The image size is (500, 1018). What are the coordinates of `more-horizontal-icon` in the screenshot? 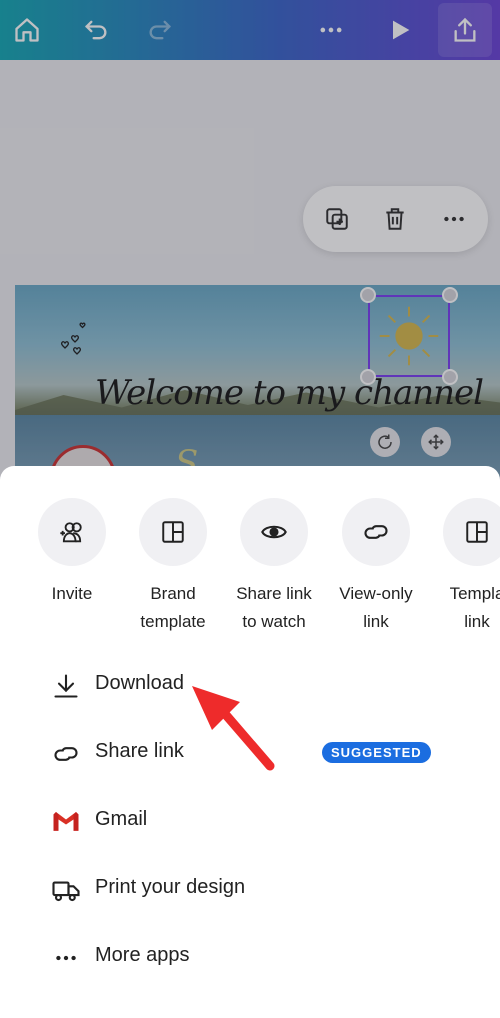 It's located at (66, 958).